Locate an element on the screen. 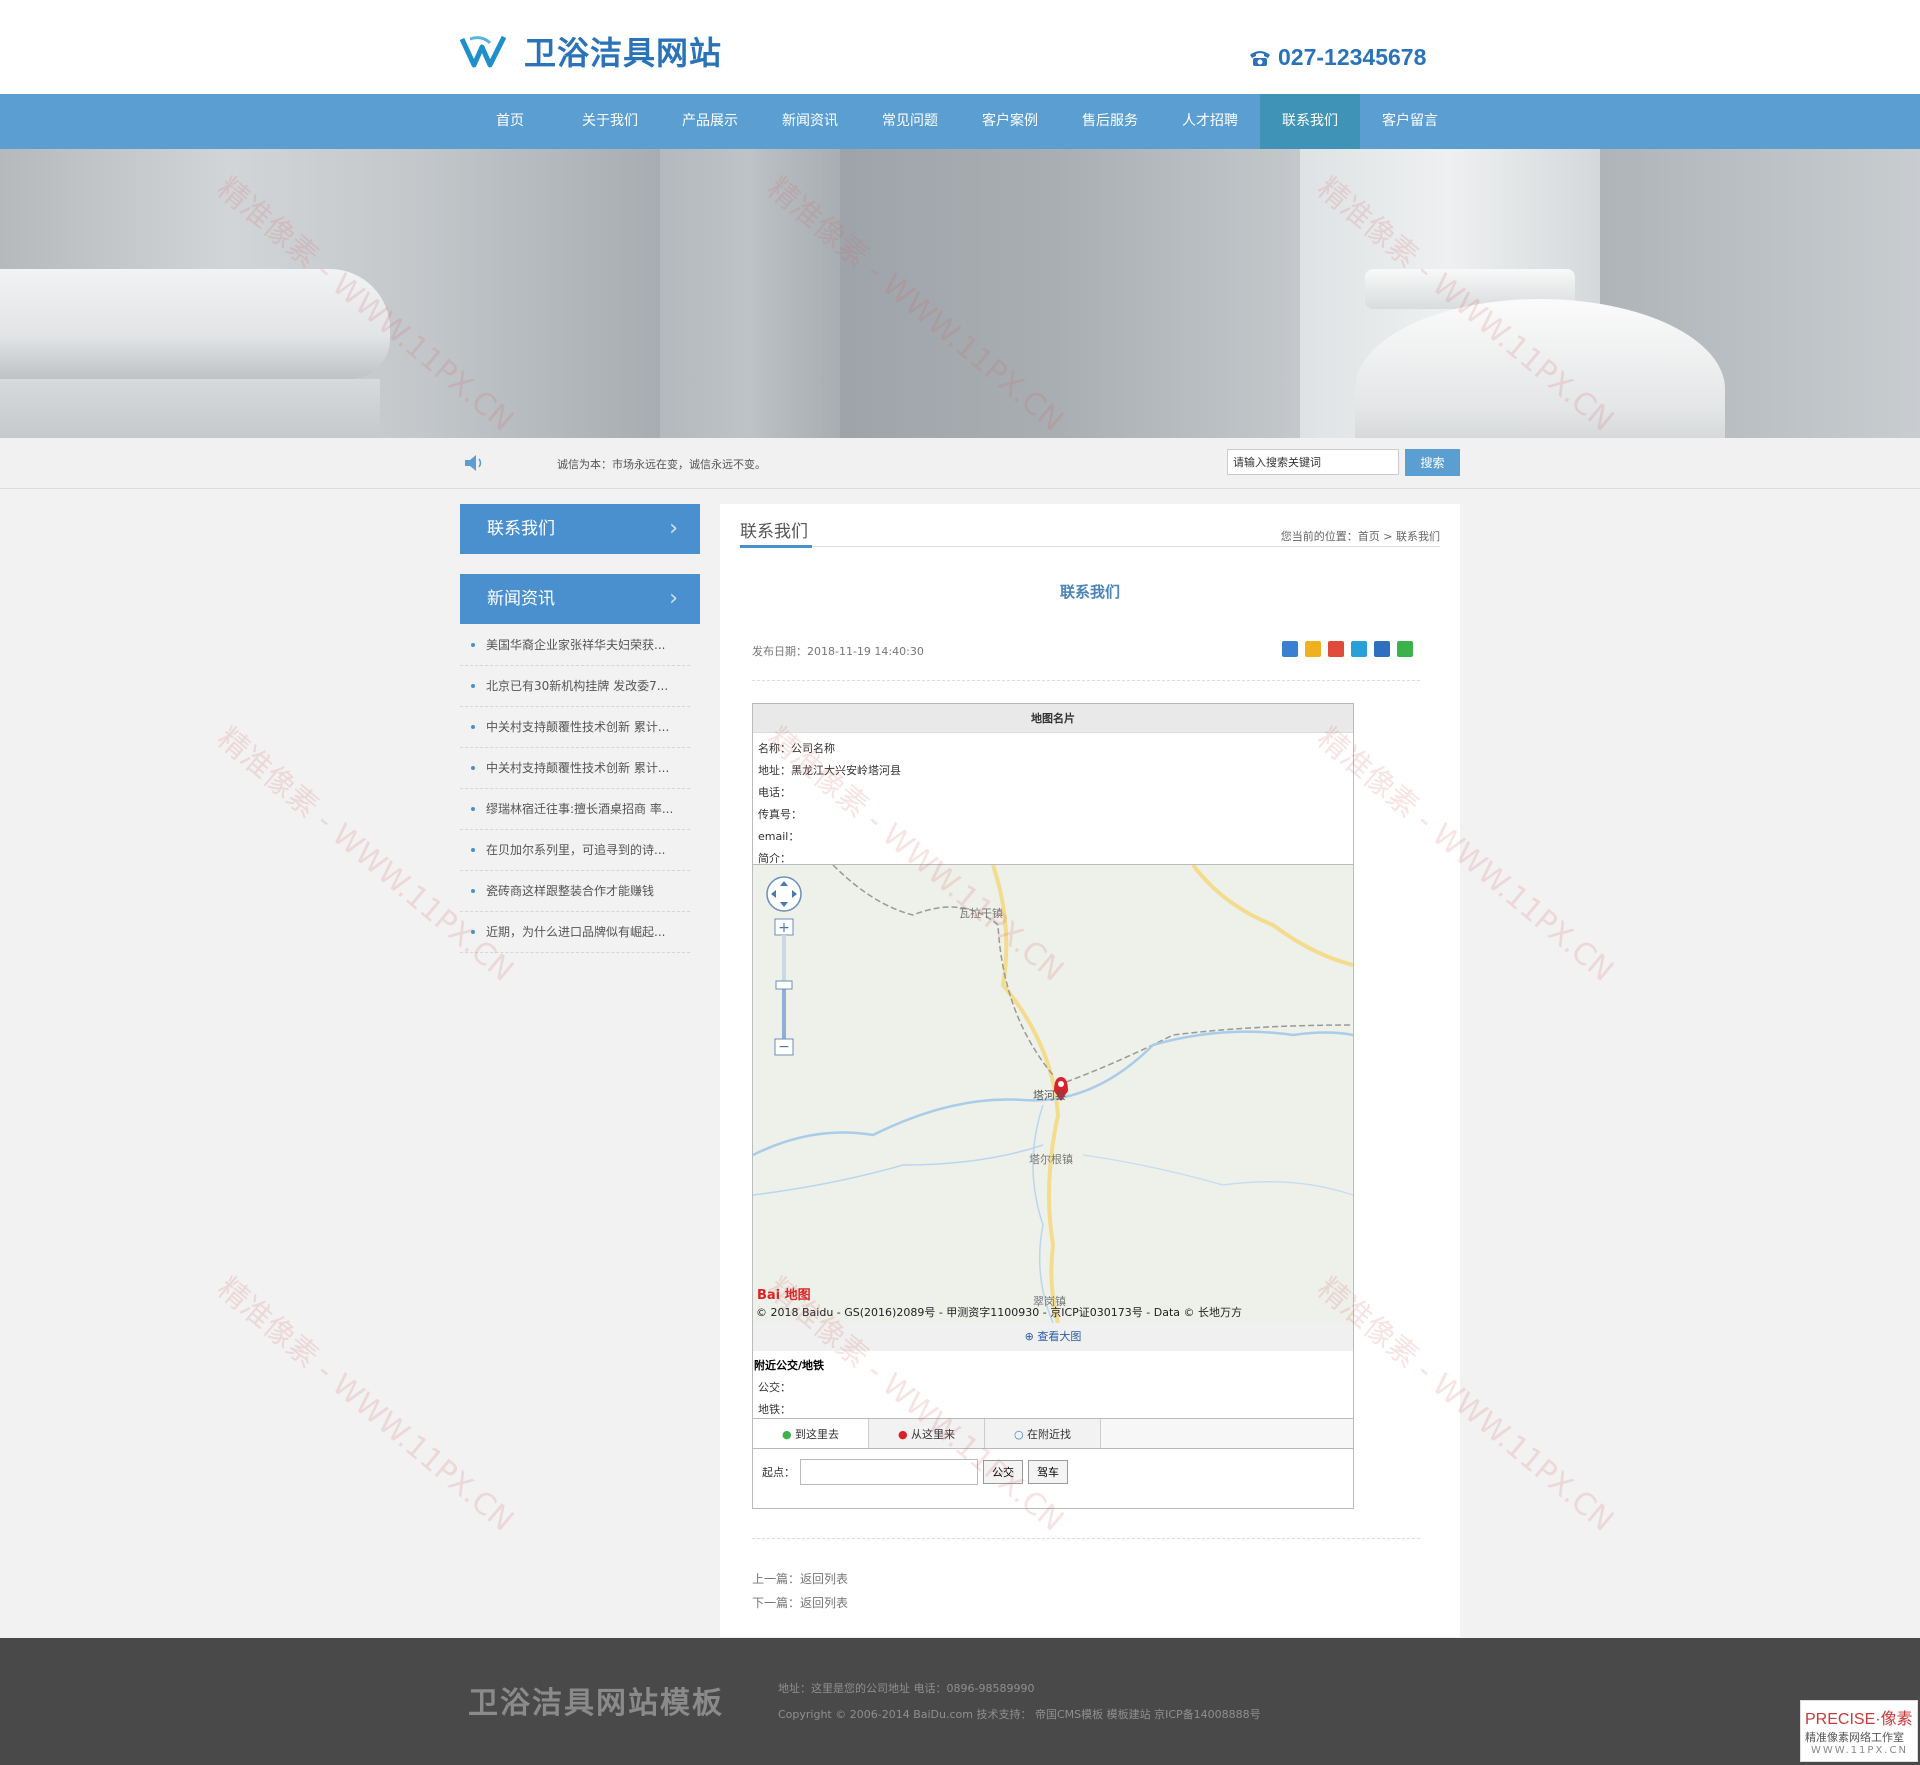 The height and width of the screenshot is (1765, 1920). next-article-link: 下一篇：返回列表 is located at coordinates (800, 1602).